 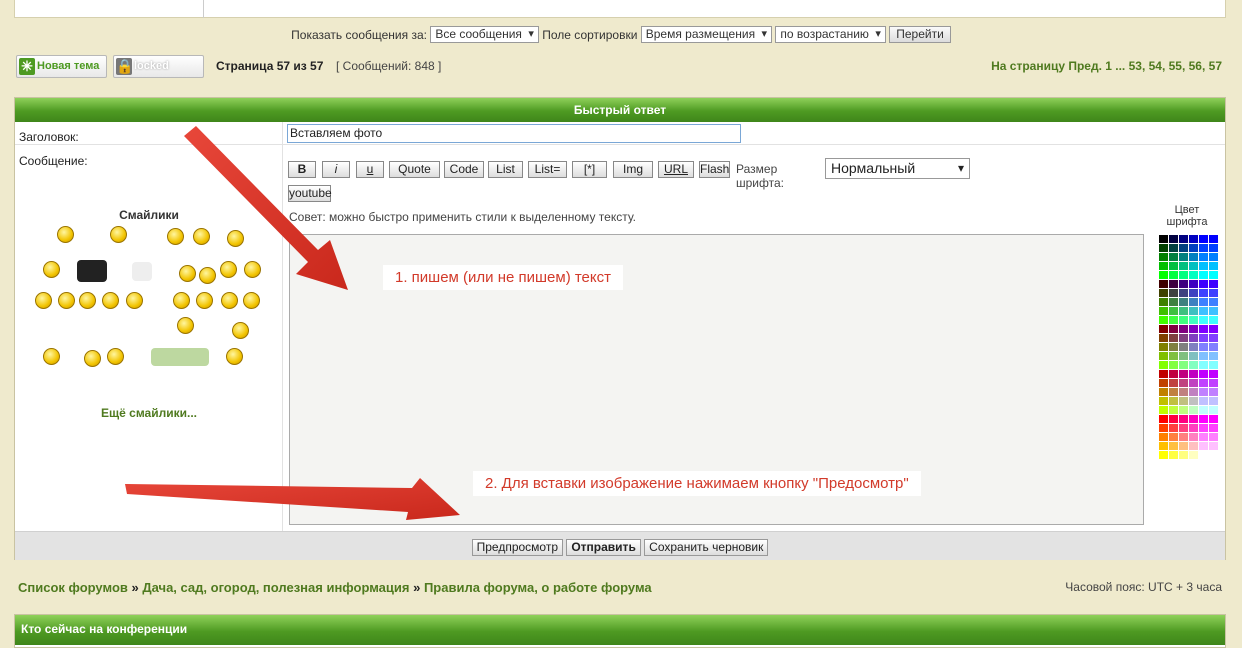 I want to click on submit-button: Отправить, so click(x=603, y=547).